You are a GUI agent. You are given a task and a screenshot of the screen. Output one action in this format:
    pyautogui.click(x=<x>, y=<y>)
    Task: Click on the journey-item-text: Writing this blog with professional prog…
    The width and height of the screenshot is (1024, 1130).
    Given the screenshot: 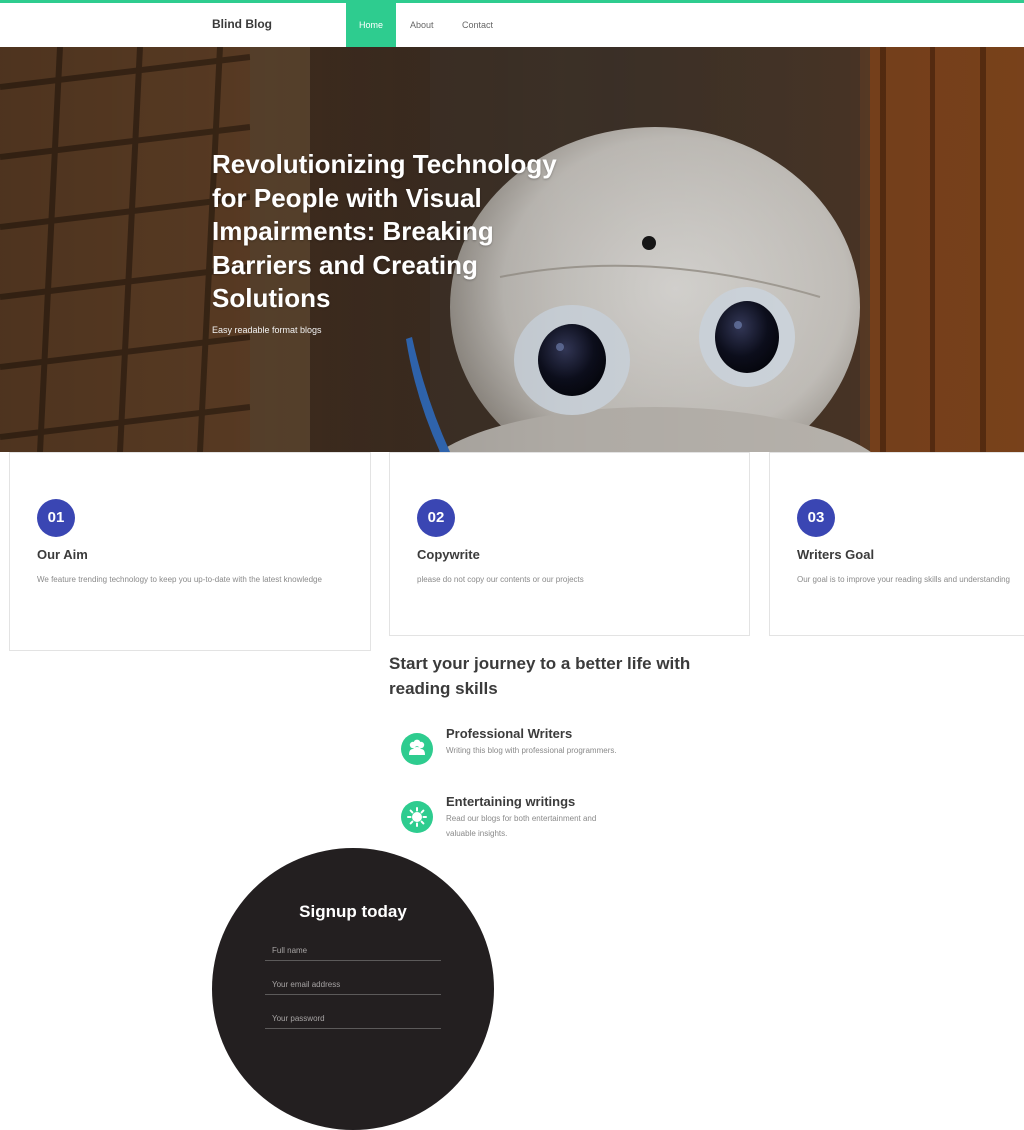 What is the action you would take?
    pyautogui.click(x=531, y=750)
    